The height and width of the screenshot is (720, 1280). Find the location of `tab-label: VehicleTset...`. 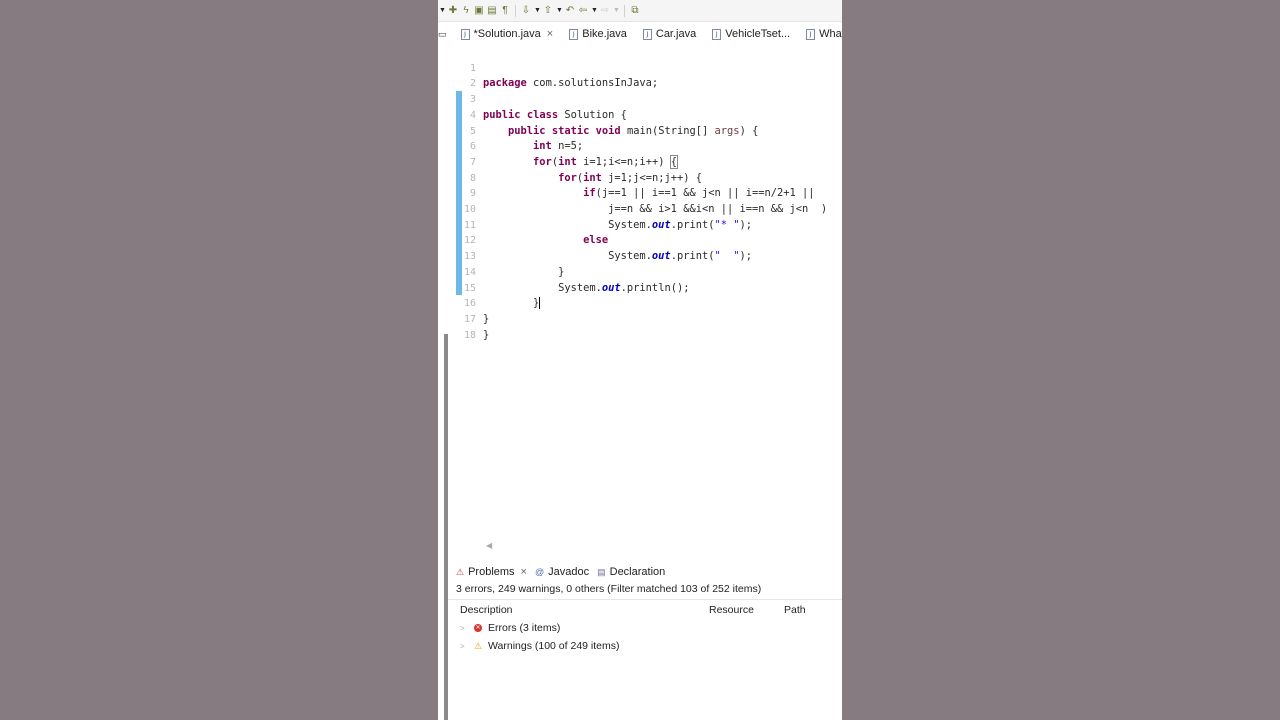

tab-label: VehicleTset... is located at coordinates (758, 34).